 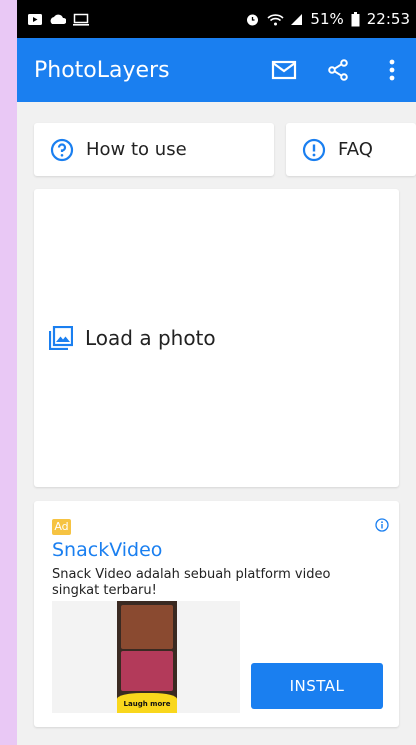 What do you see at coordinates (107, 550) in the screenshot?
I see `ad-title: SnackVideo` at bounding box center [107, 550].